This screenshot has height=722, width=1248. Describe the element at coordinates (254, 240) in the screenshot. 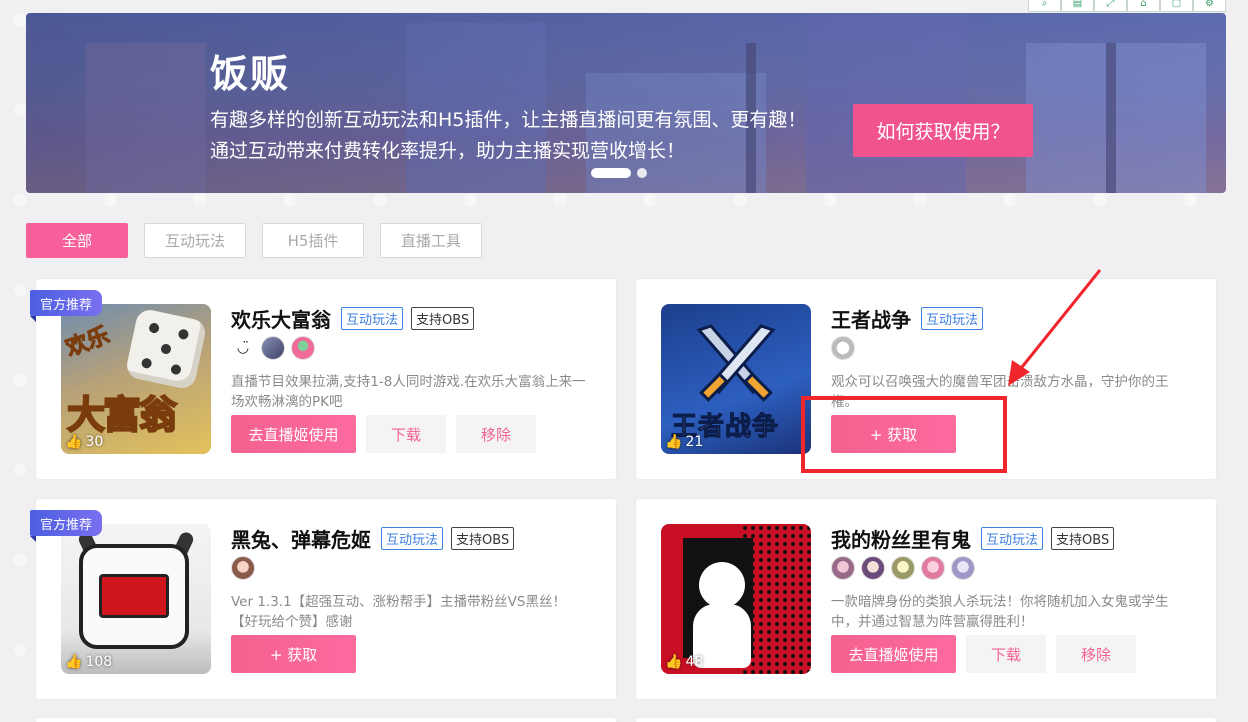

I see `filter-tabs: 全部 互动玩法 H5插件 直播工具` at that location.